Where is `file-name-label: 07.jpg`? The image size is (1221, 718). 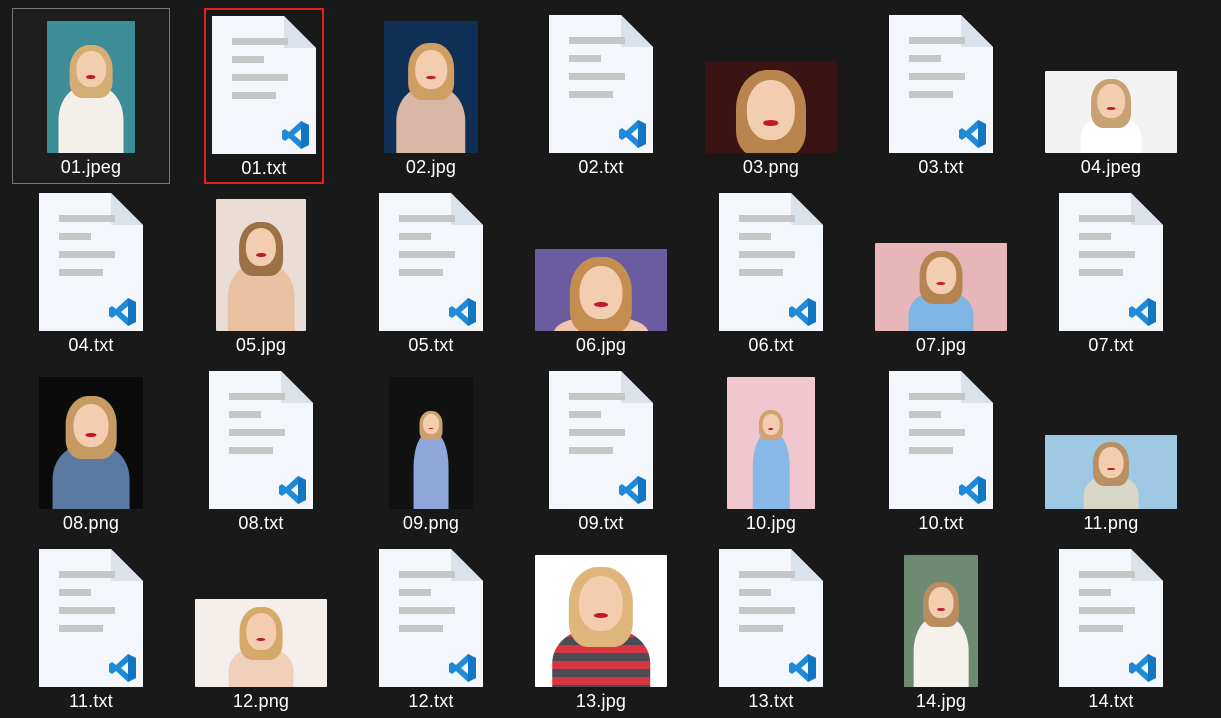 file-name-label: 07.jpg is located at coordinates (941, 345).